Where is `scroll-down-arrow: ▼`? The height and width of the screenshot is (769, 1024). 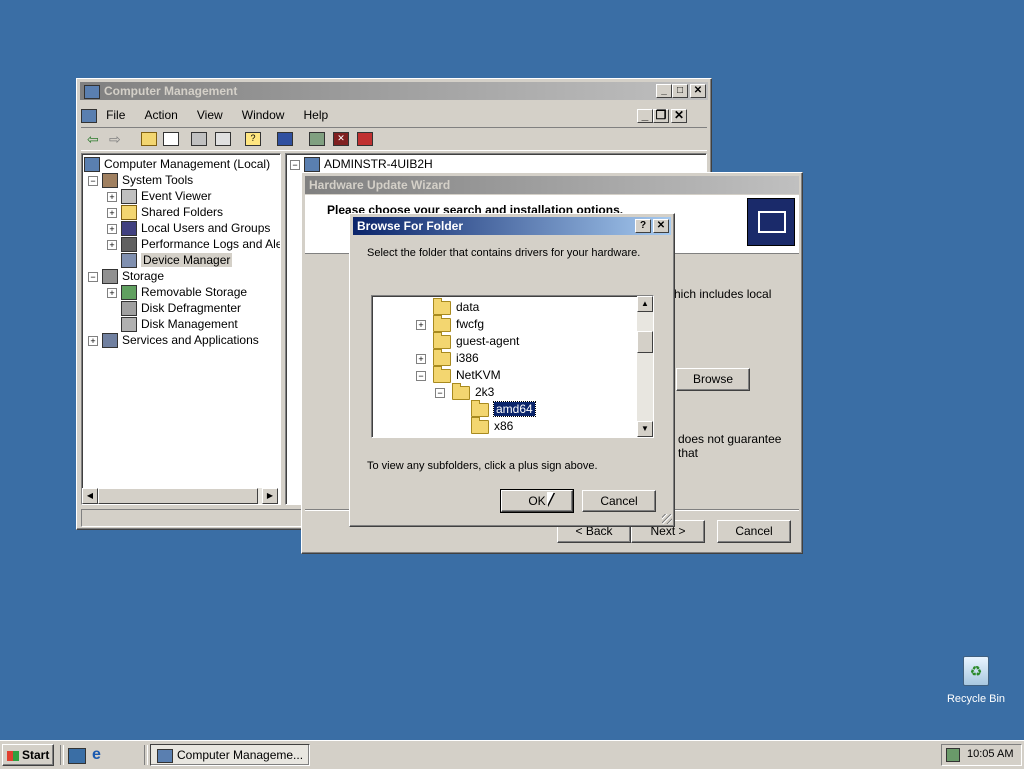
scroll-down-arrow: ▼ is located at coordinates (645, 429).